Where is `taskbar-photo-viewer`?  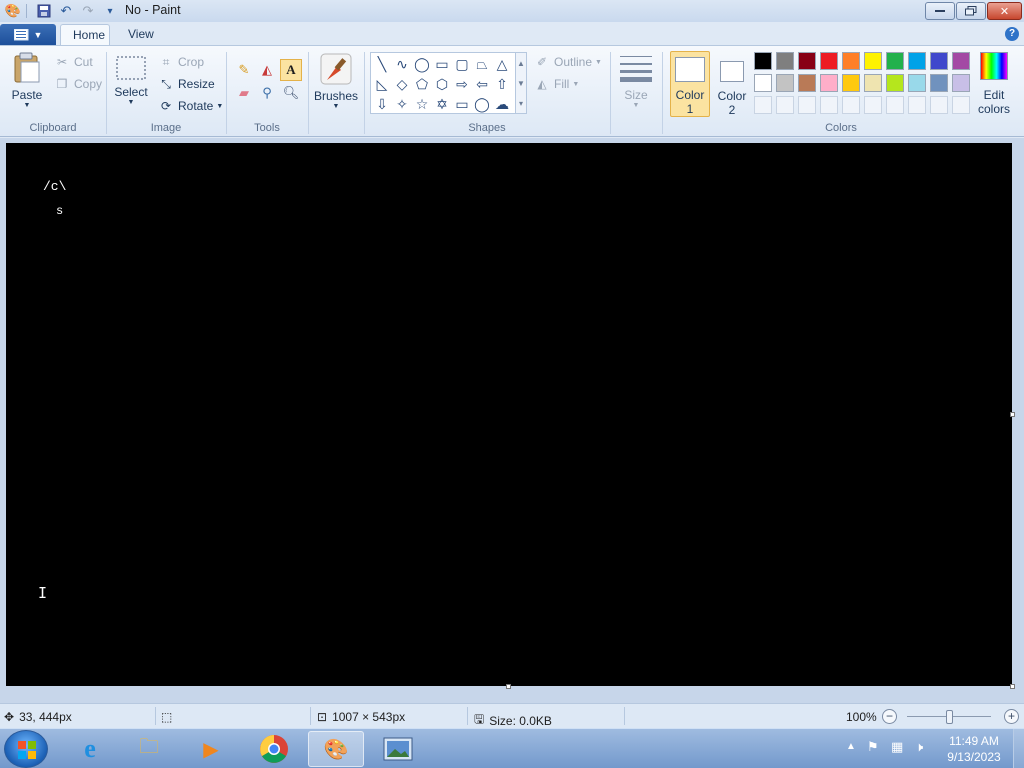
taskbar-photo-viewer is located at coordinates (398, 749).